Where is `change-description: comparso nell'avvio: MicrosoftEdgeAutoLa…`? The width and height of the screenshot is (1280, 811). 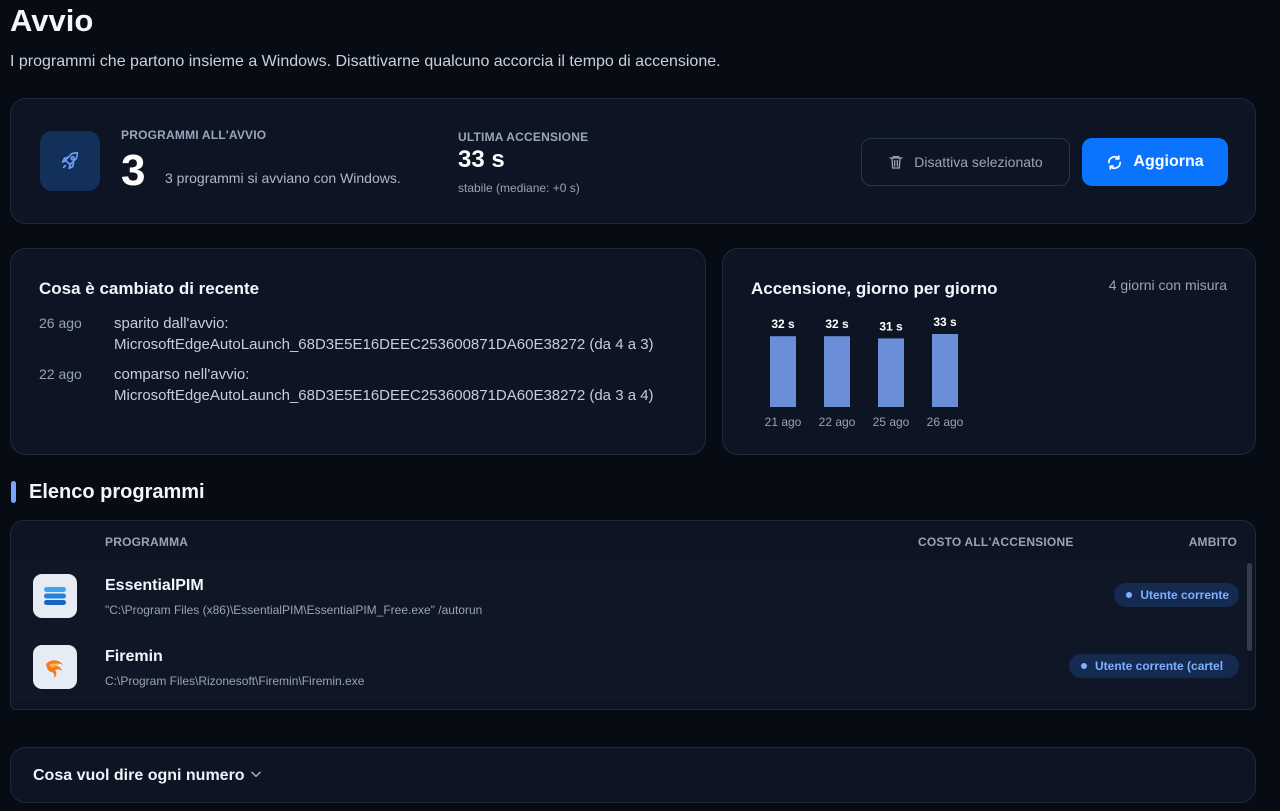
change-description: comparso nell'avvio: MicrosoftEdgeAutoLa… is located at coordinates (384, 385).